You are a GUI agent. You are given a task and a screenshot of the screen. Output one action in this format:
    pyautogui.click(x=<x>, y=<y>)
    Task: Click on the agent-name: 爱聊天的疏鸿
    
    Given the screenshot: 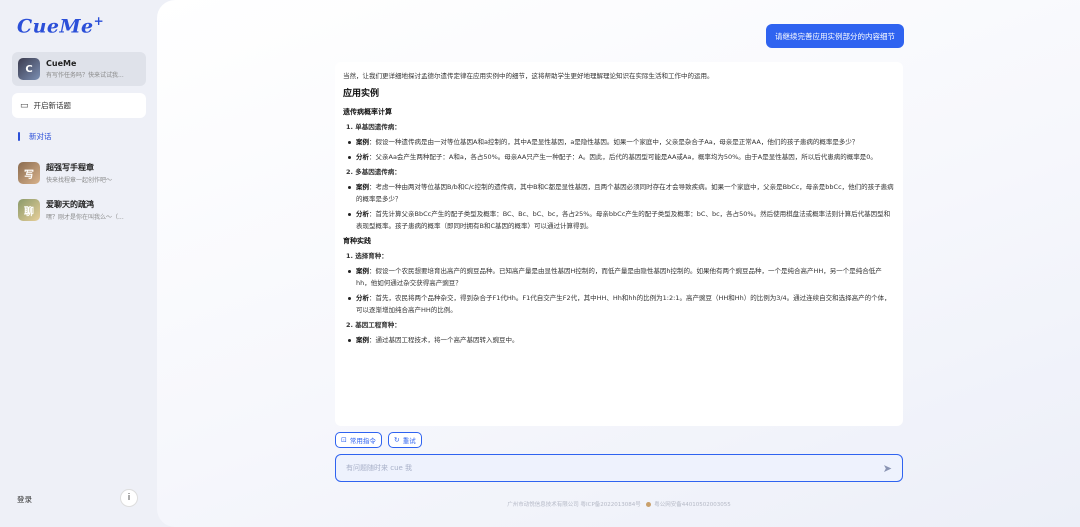 What is the action you would take?
    pyautogui.click(x=70, y=204)
    